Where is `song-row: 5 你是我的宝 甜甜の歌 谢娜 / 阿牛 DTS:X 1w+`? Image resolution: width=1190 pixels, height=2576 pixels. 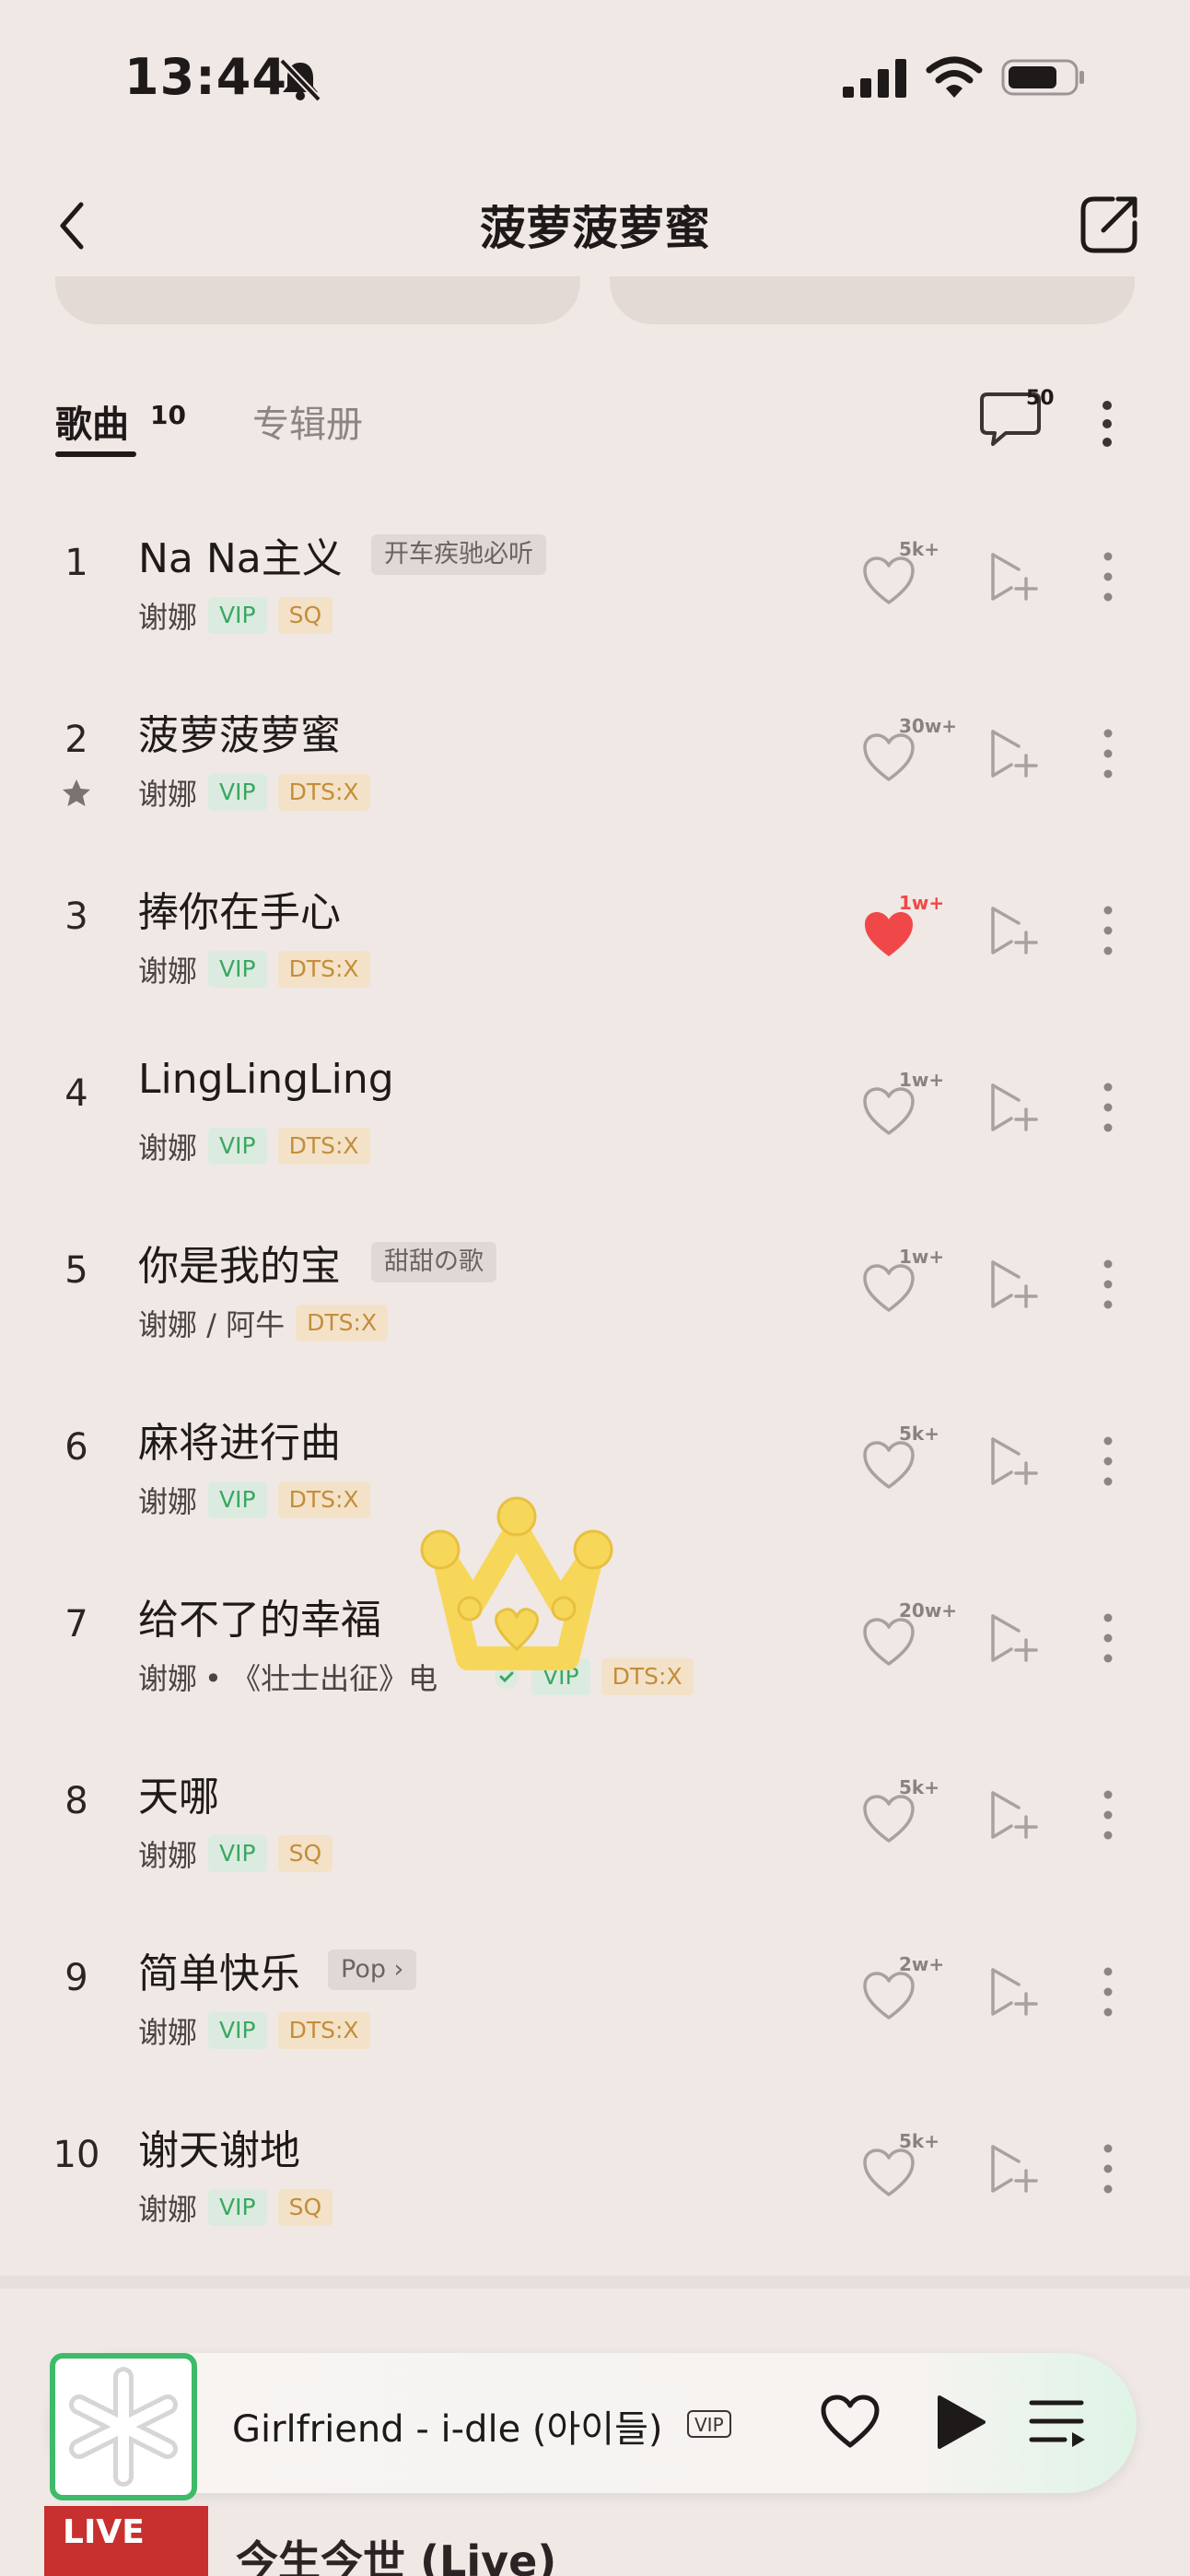 song-row: 5 你是我的宝 甜甜の歌 谢娜 / 阿牛 DTS:X 1w+ is located at coordinates (595, 1284).